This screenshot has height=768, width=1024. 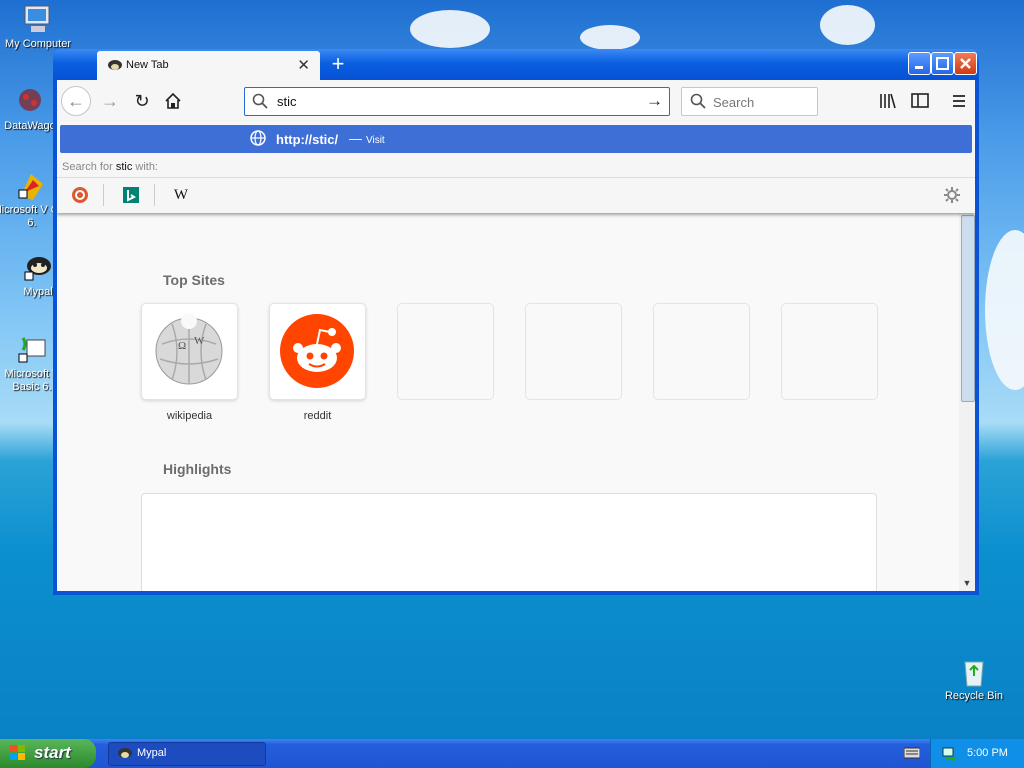 What do you see at coordinates (912, 754) in the screenshot?
I see `keyboard-icon` at bounding box center [912, 754].